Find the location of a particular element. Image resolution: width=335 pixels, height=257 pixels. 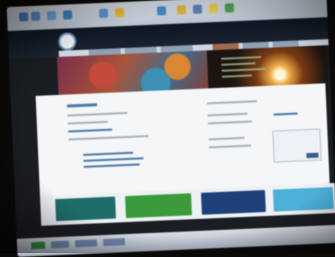

favorites-icon is located at coordinates (119, 12).